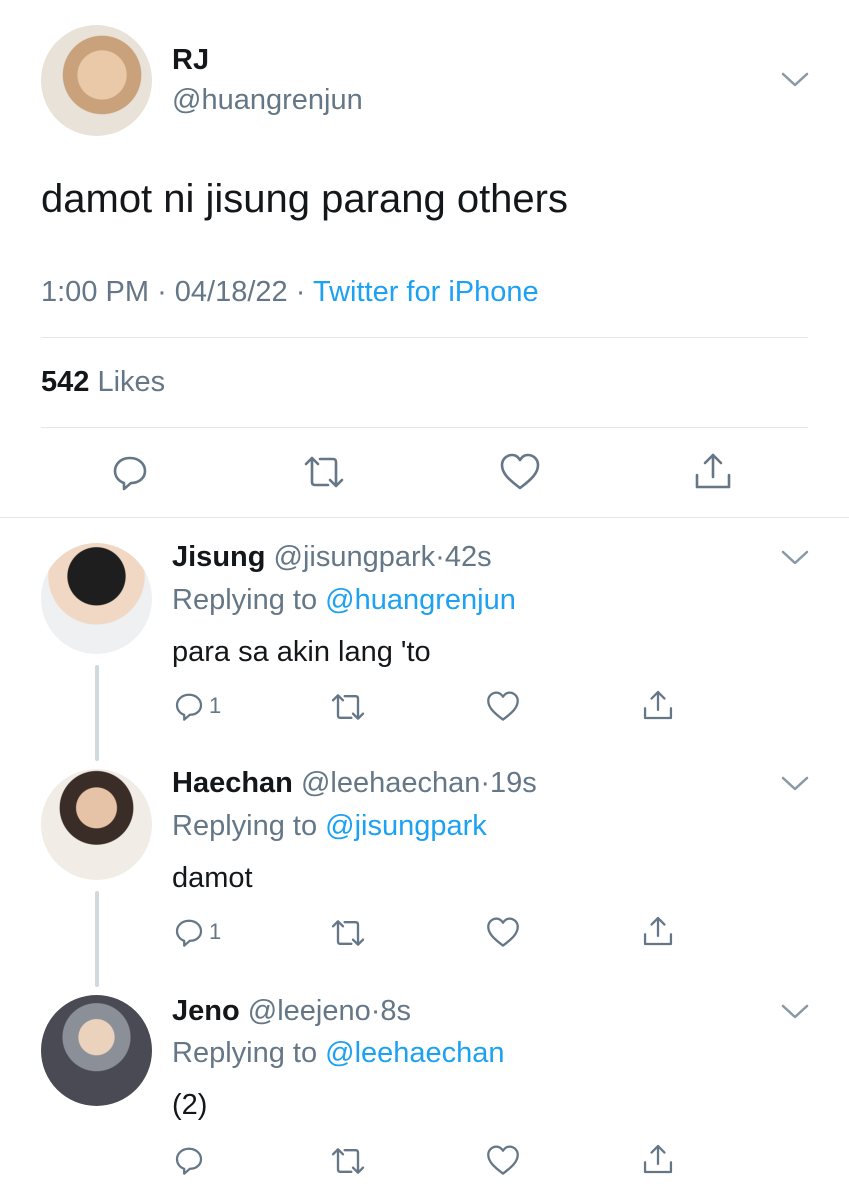 The image size is (849, 1200). Describe the element at coordinates (420, 600) in the screenshot. I see `mention-link: @huangrenjun` at that location.